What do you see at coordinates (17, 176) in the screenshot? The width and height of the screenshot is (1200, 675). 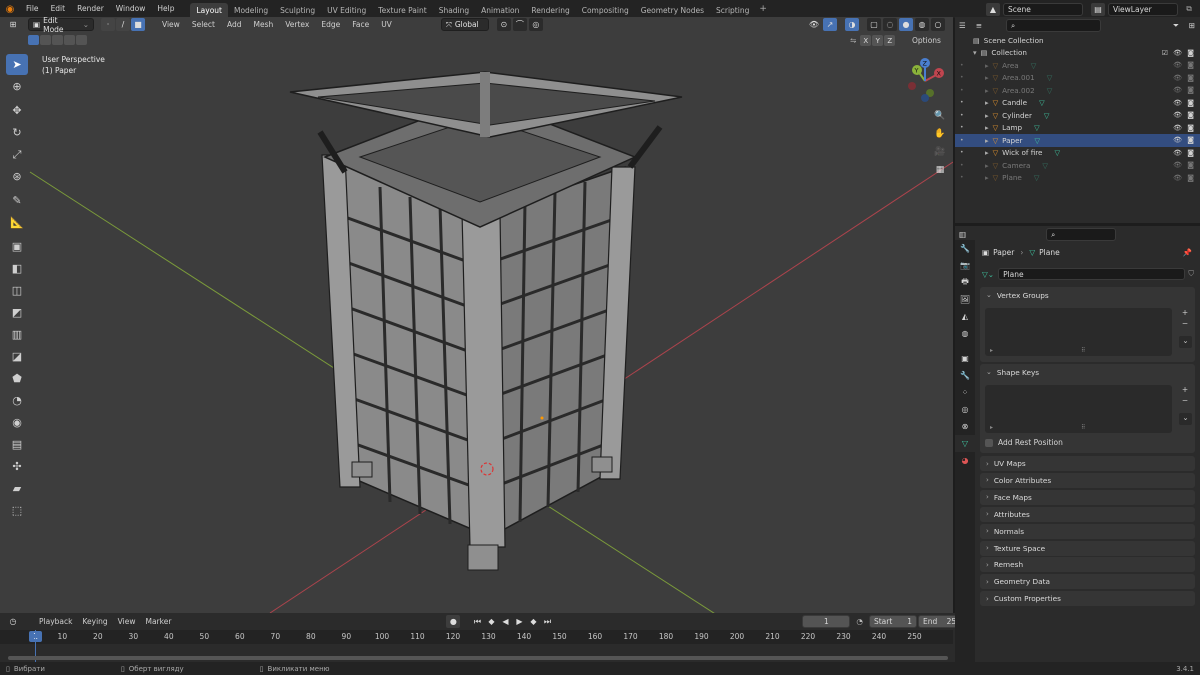 I see `transform-tool-icon: ⊛` at bounding box center [17, 176].